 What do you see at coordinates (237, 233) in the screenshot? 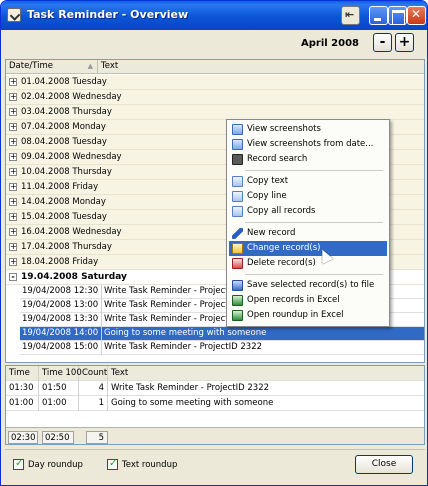
I see `pencil-icon` at bounding box center [237, 233].